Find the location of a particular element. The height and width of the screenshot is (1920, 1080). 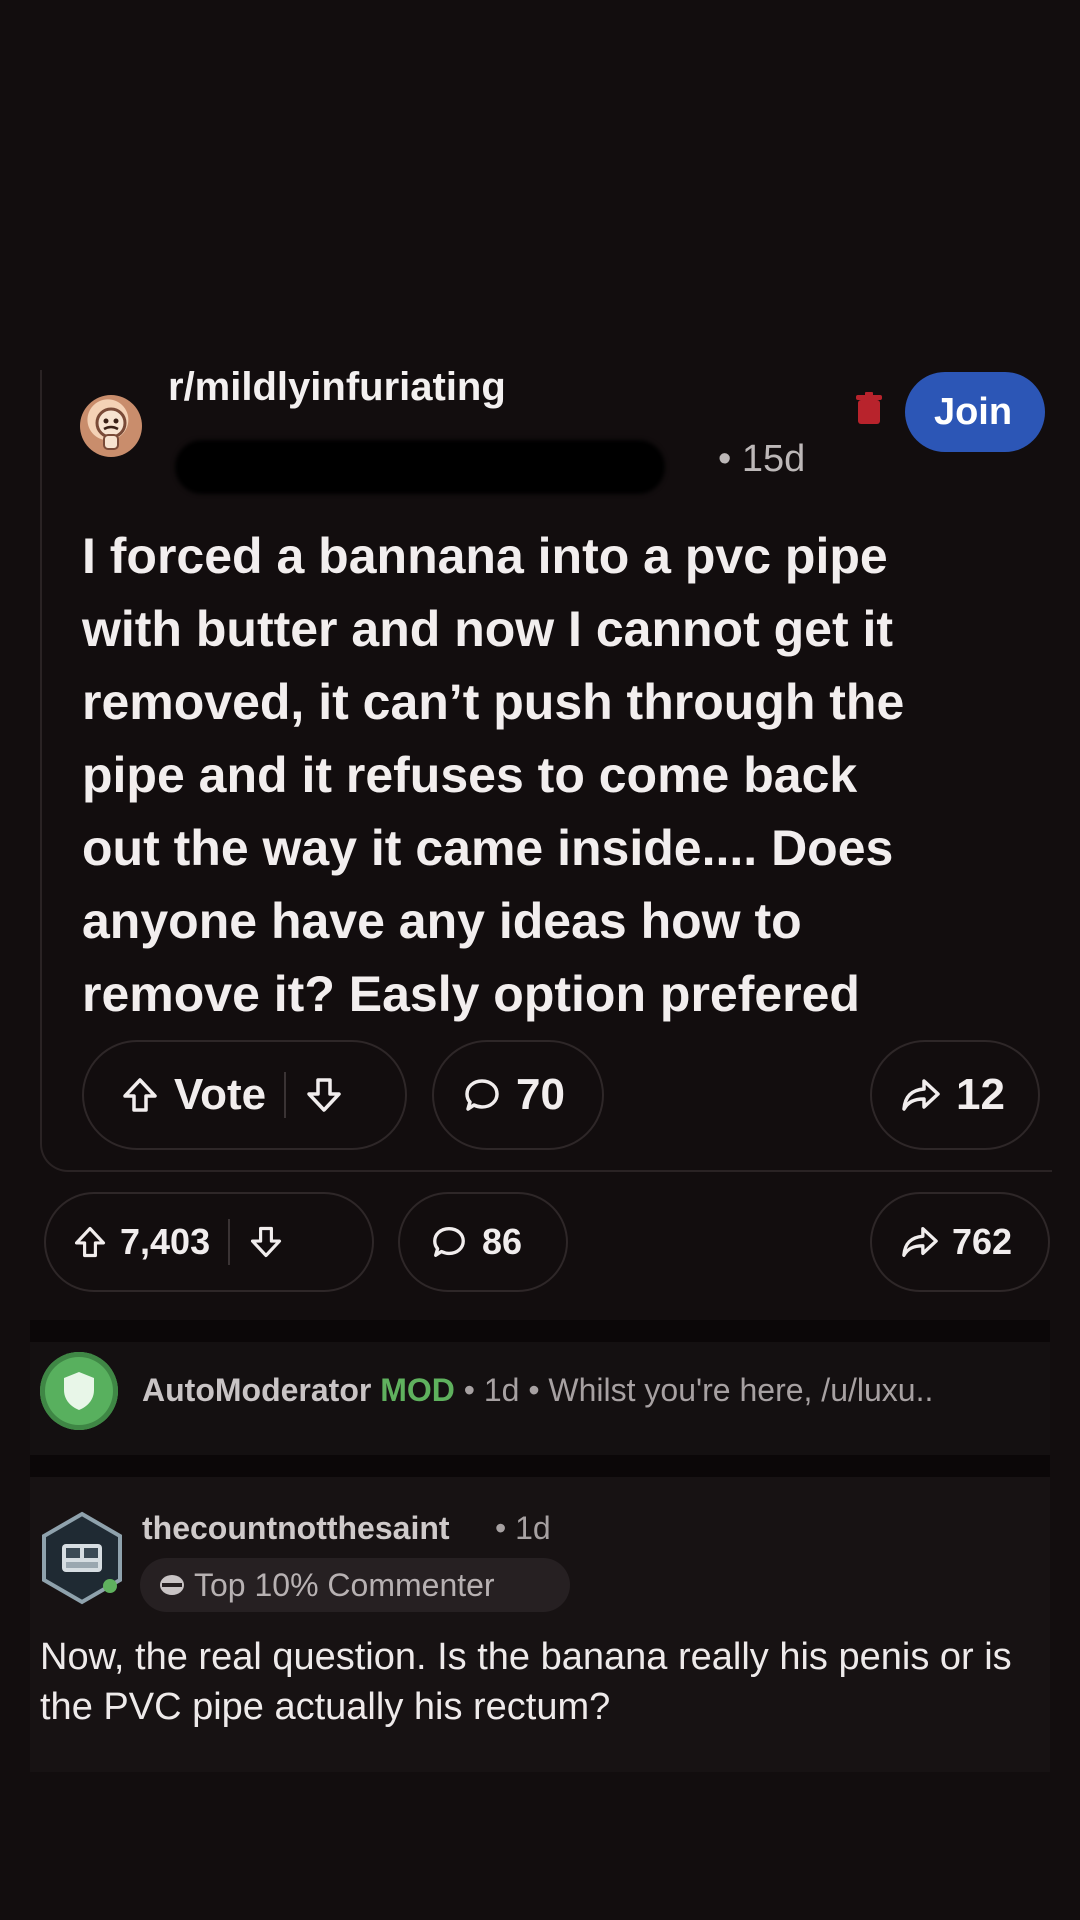

post-age: • 15d is located at coordinates (762, 459).